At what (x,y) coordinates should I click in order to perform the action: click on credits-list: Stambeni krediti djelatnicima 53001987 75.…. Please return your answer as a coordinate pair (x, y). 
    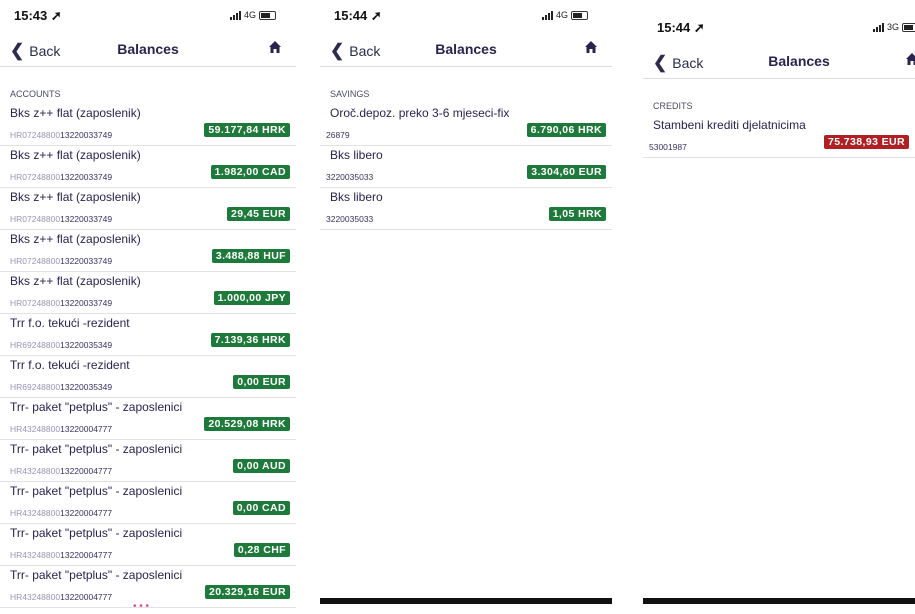
    Looking at the image, I should click on (779, 137).